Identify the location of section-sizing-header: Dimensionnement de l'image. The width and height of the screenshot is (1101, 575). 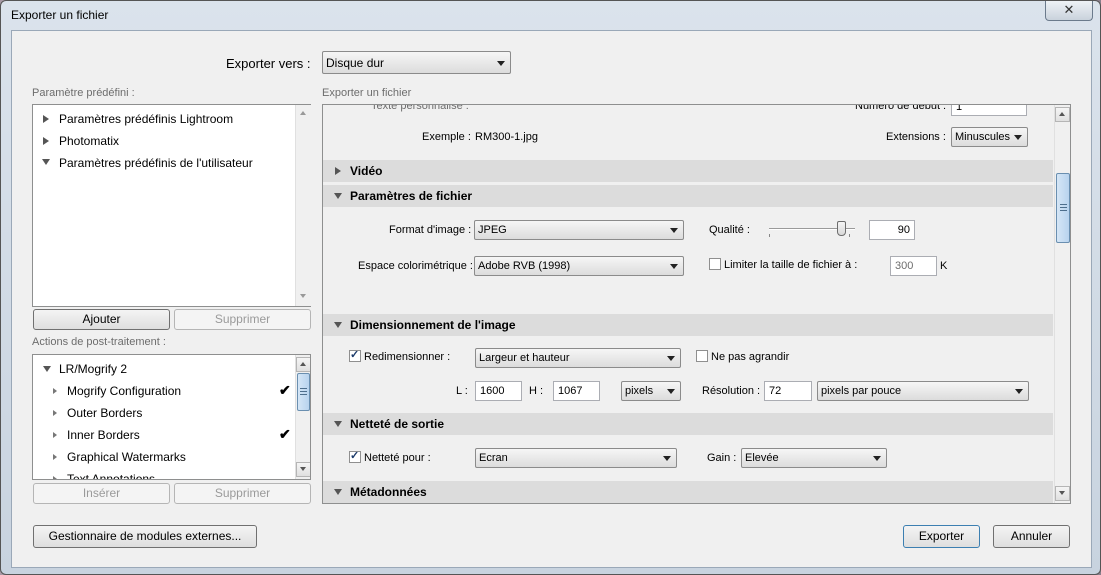
(688, 325).